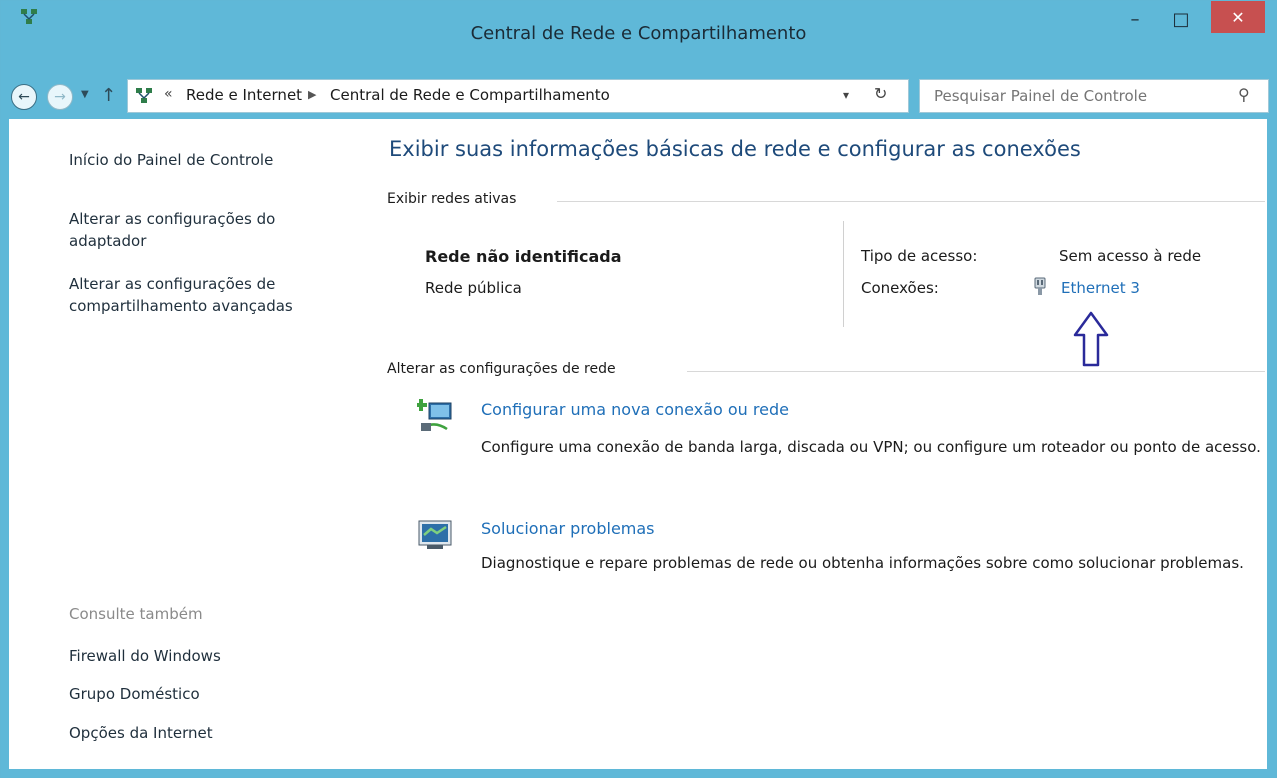 The image size is (1277, 778). What do you see at coordinates (846, 95) in the screenshot?
I see `address-dropdown-icon: ▾` at bounding box center [846, 95].